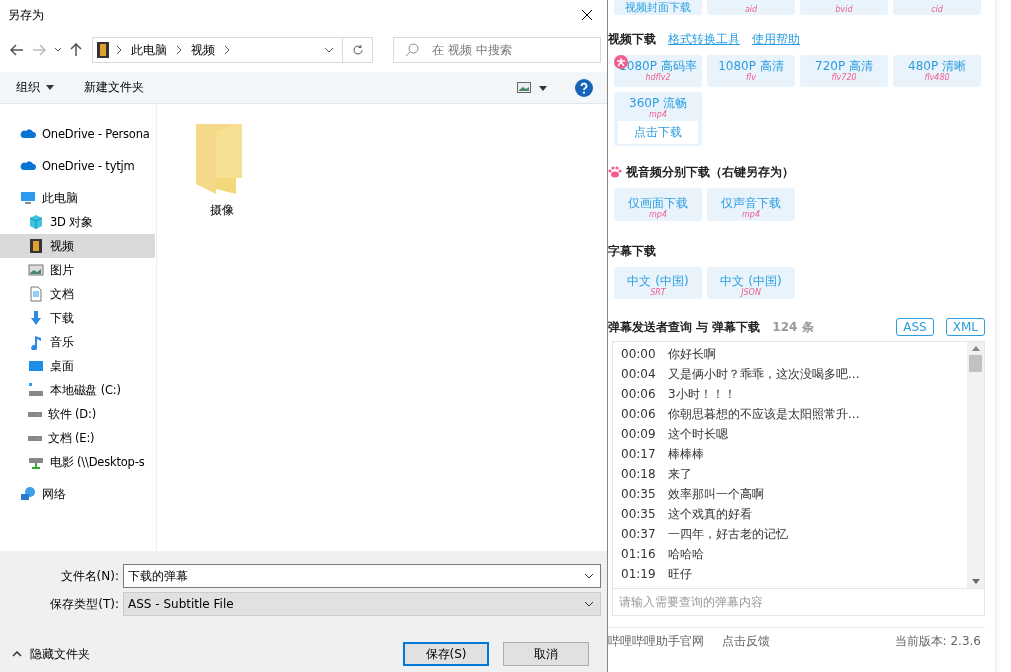  What do you see at coordinates (77, 246) in the screenshot?
I see `nav-item: 视频` at bounding box center [77, 246].